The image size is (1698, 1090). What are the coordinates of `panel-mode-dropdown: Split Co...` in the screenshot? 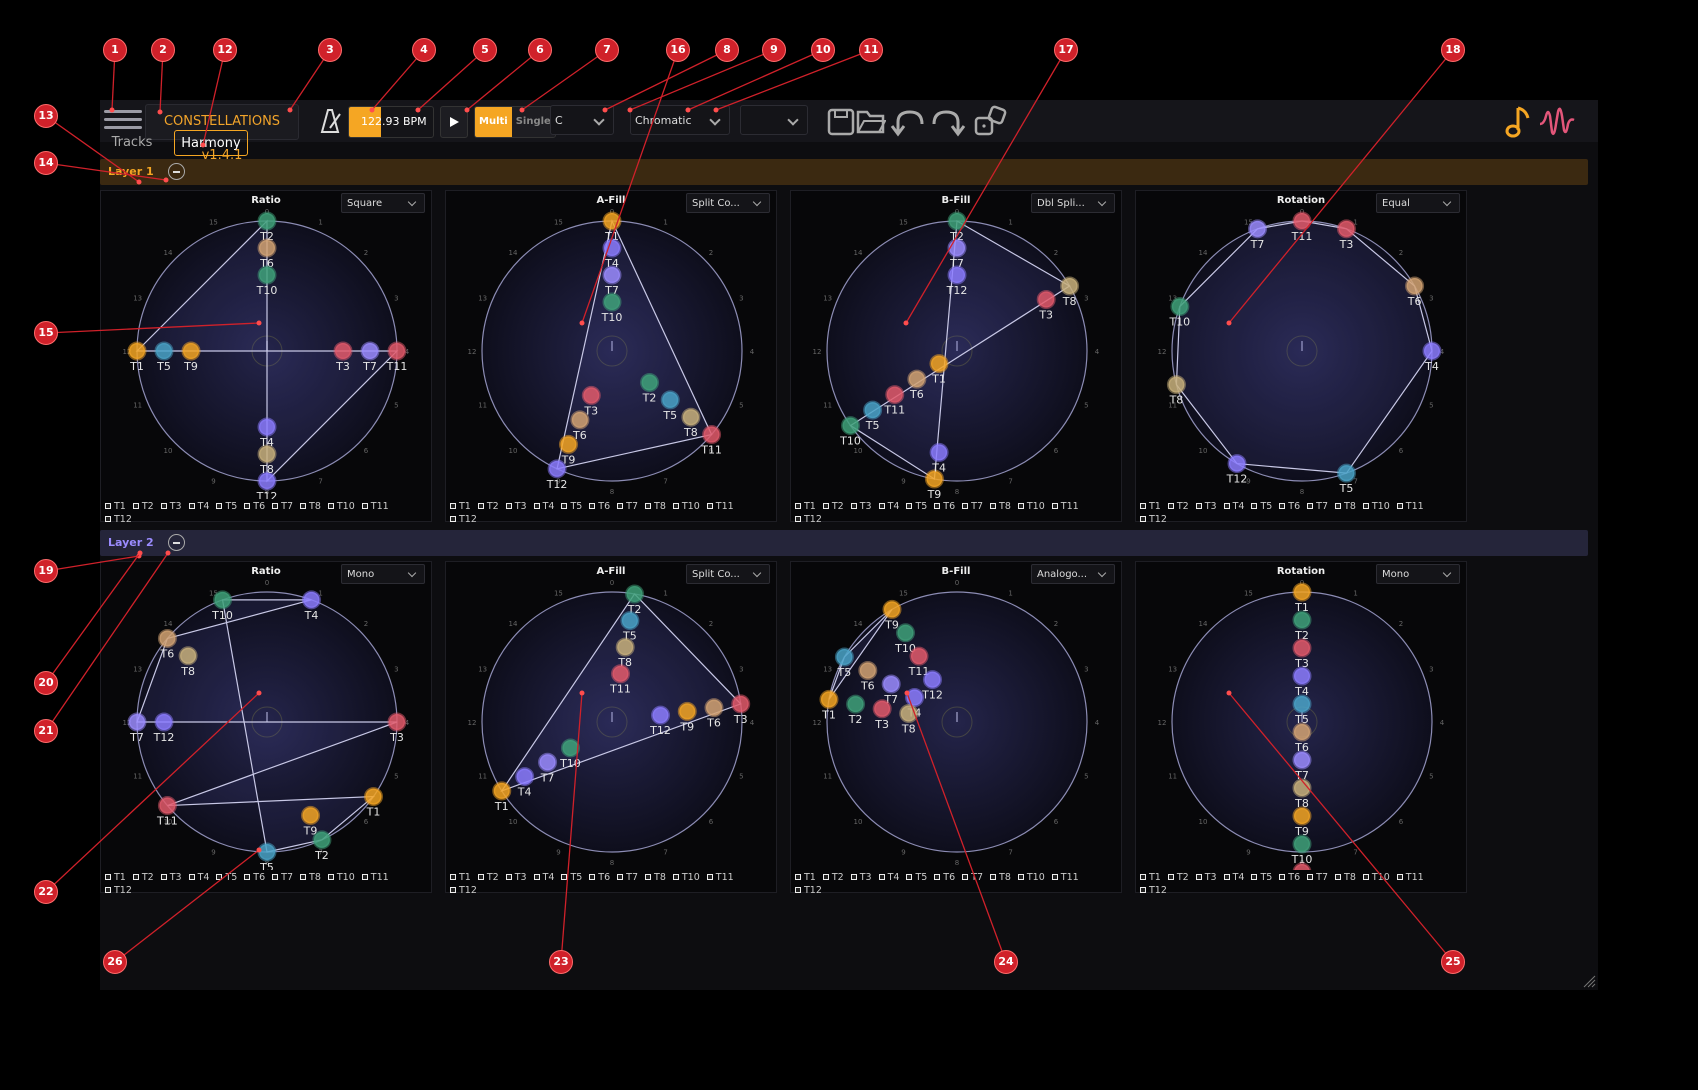 It's located at (728, 203).